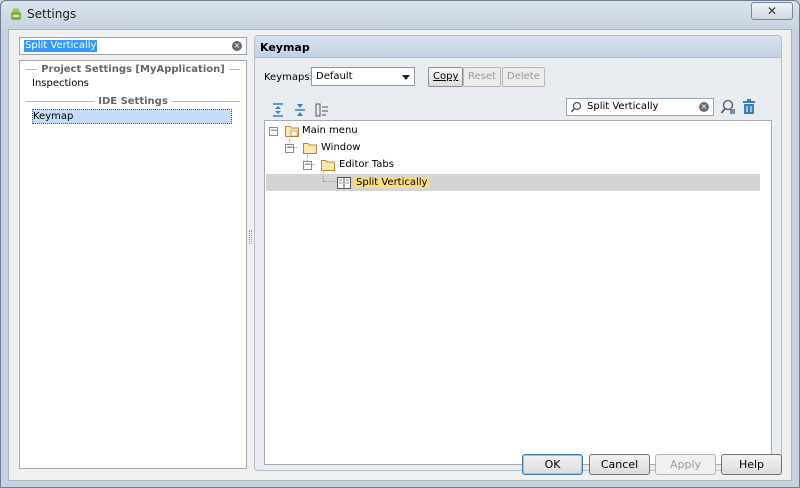  I want to click on search-icon, so click(576, 107).